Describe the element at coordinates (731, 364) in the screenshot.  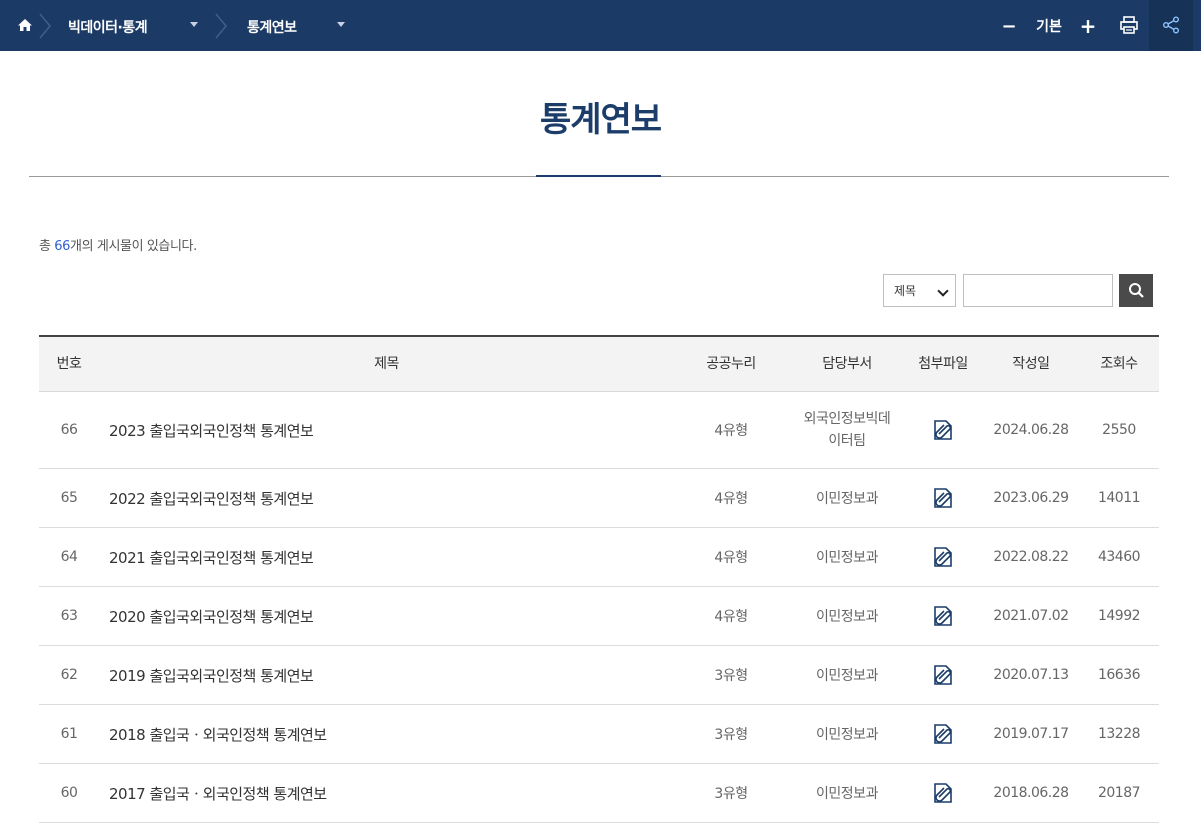
I see `column-header-nuri: 공공누리` at that location.